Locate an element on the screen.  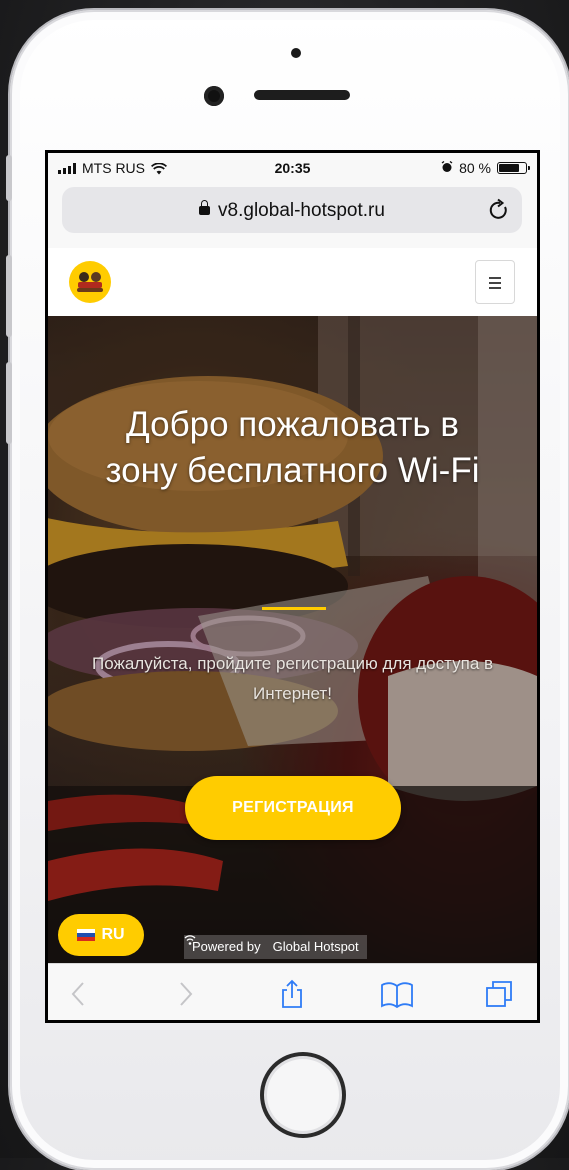
front-camera is located at coordinates (214, 96).